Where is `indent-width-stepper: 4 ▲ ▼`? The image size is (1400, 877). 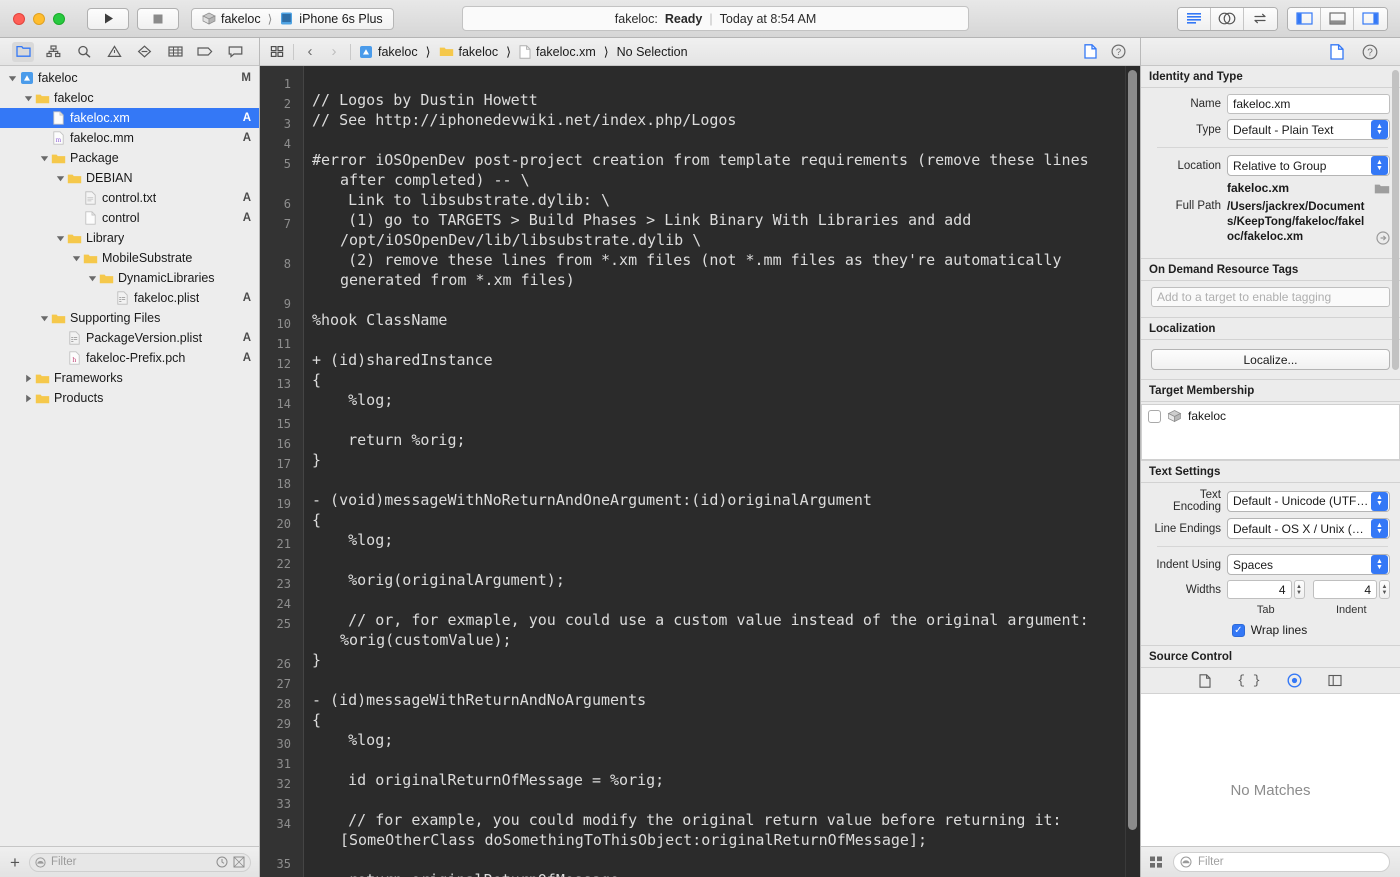
indent-width-stepper: 4 ▲ ▼ is located at coordinates (1351, 589).